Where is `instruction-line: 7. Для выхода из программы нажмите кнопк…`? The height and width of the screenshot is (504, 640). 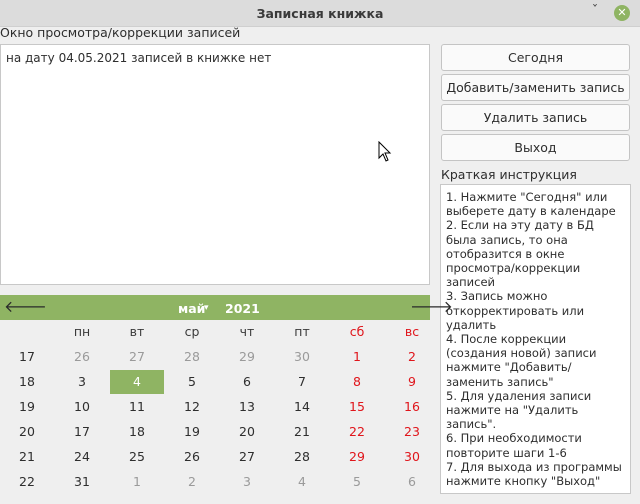
instruction-line: 7. Для выхода из программы нажмите кнопк… is located at coordinates (534, 474).